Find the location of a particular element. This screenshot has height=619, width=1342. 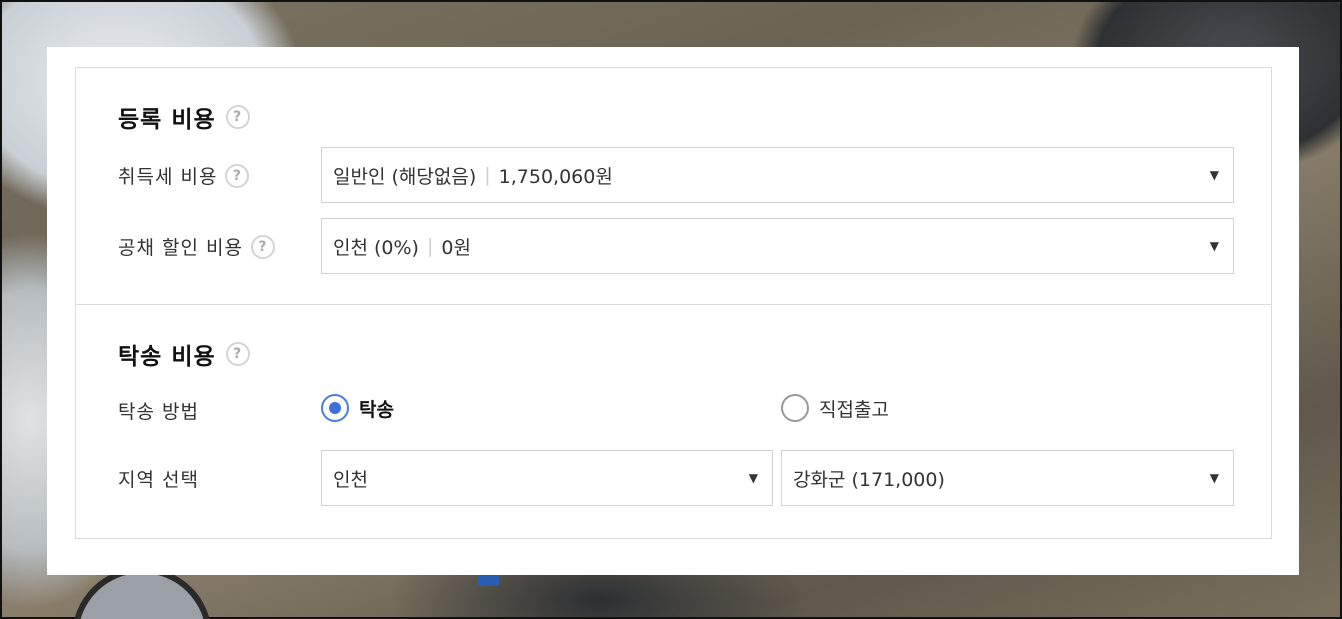

registration-title: 등록 비용 ? is located at coordinates (184, 117).